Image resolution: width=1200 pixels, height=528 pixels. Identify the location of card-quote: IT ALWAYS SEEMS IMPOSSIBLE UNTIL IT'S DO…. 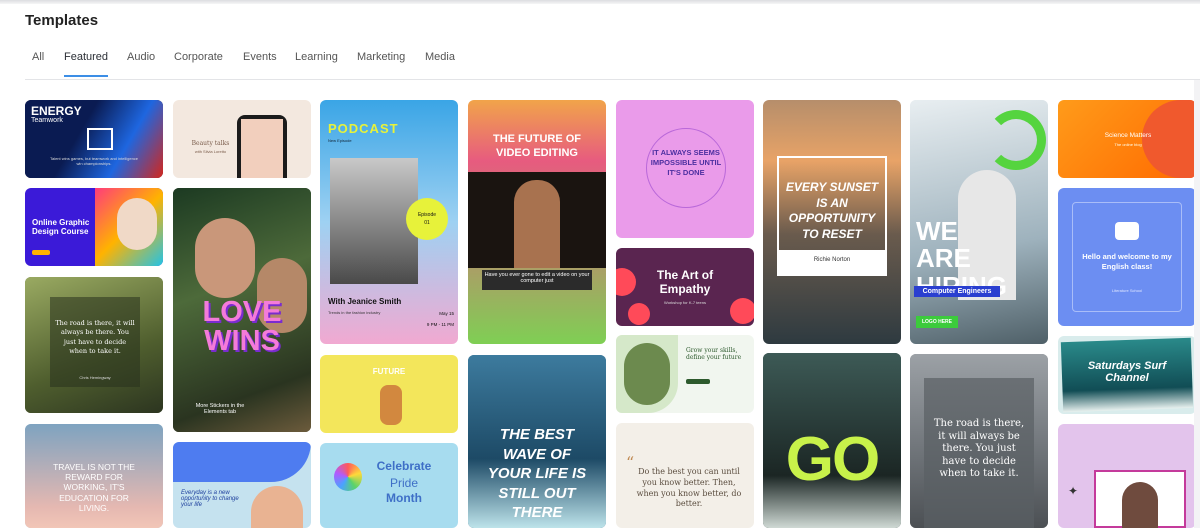
(686, 162).